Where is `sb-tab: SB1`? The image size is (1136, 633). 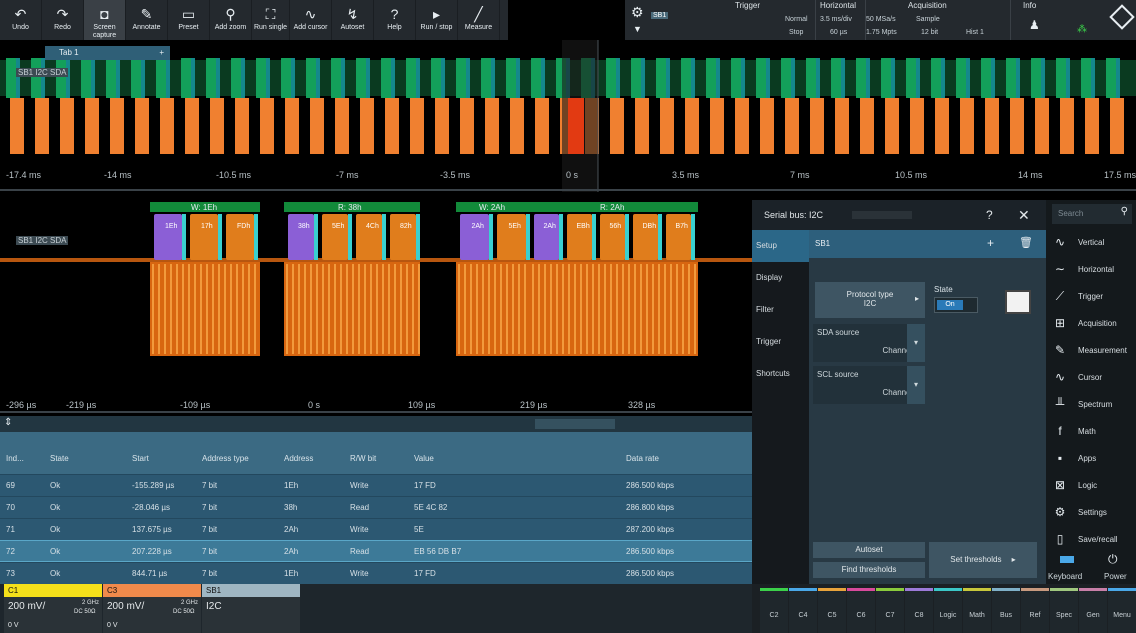
sb-tab: SB1 is located at coordinates (822, 243).